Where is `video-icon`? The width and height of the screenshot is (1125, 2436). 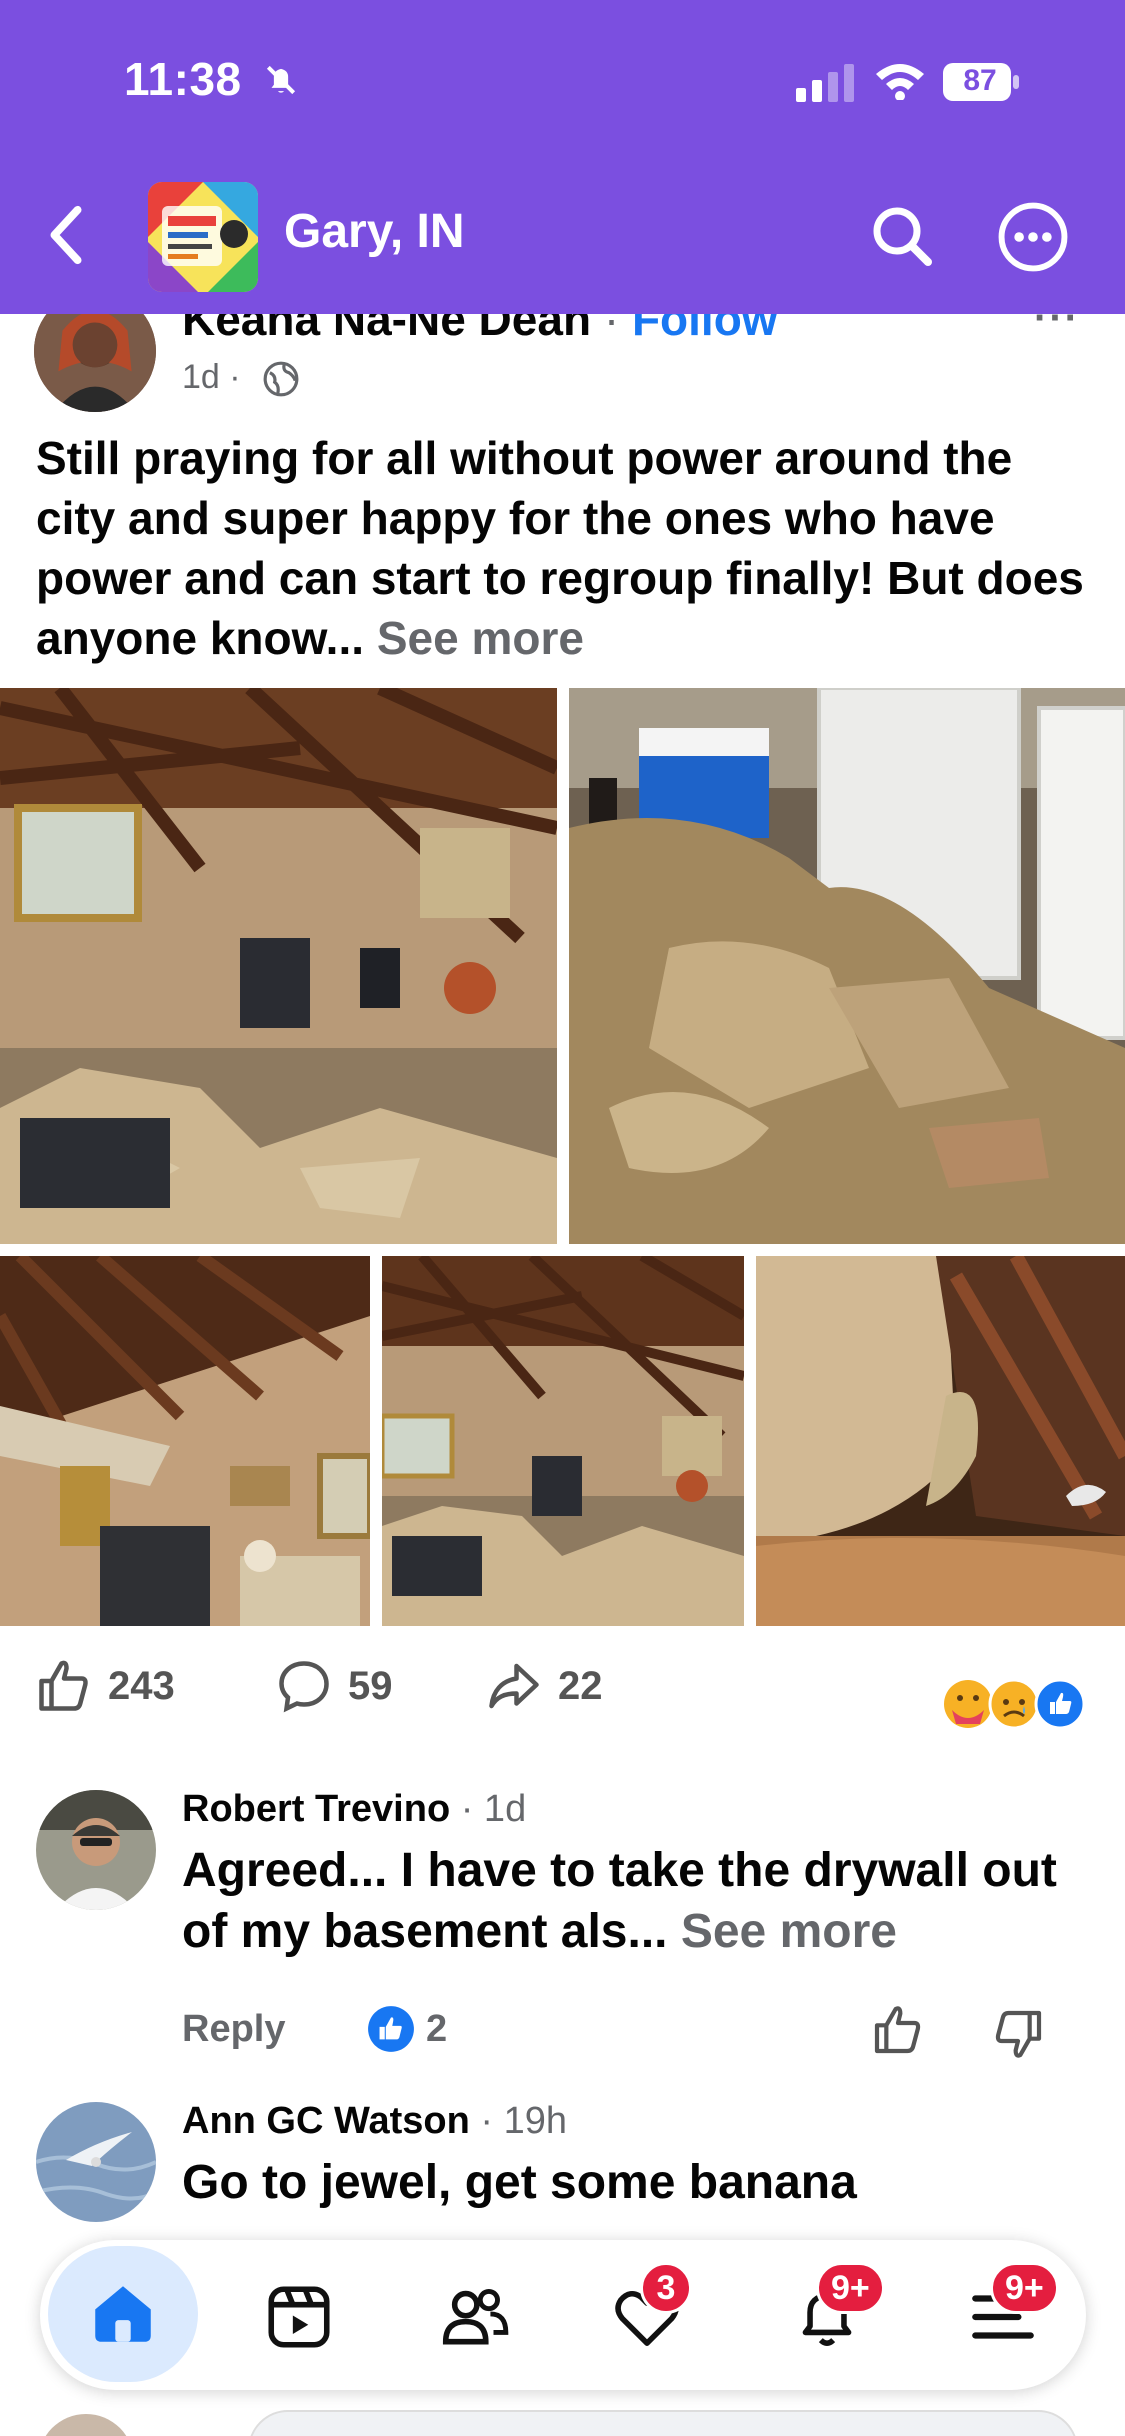
video-icon is located at coordinates (299, 2317).